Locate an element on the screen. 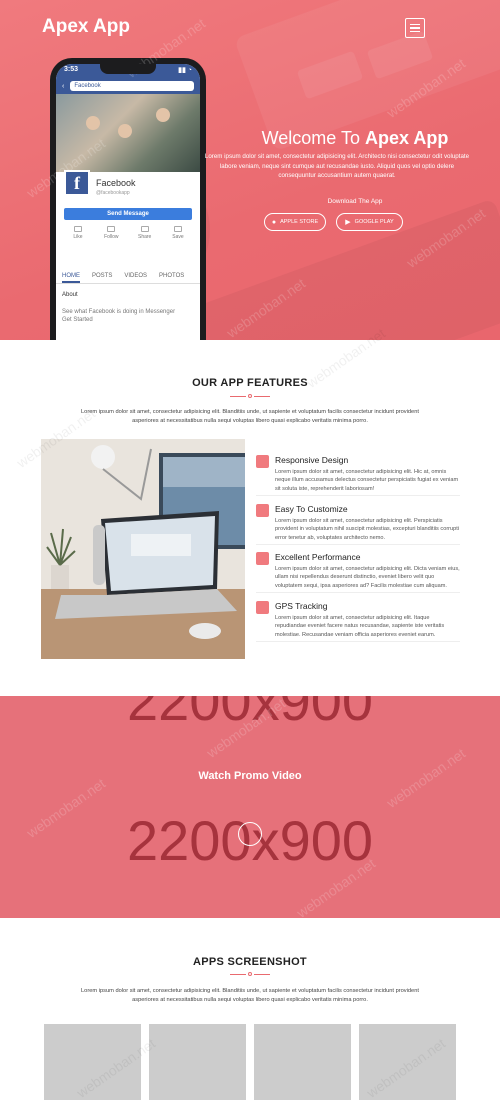 The height and width of the screenshot is (1100, 500). apple-icon: ● is located at coordinates (274, 222).